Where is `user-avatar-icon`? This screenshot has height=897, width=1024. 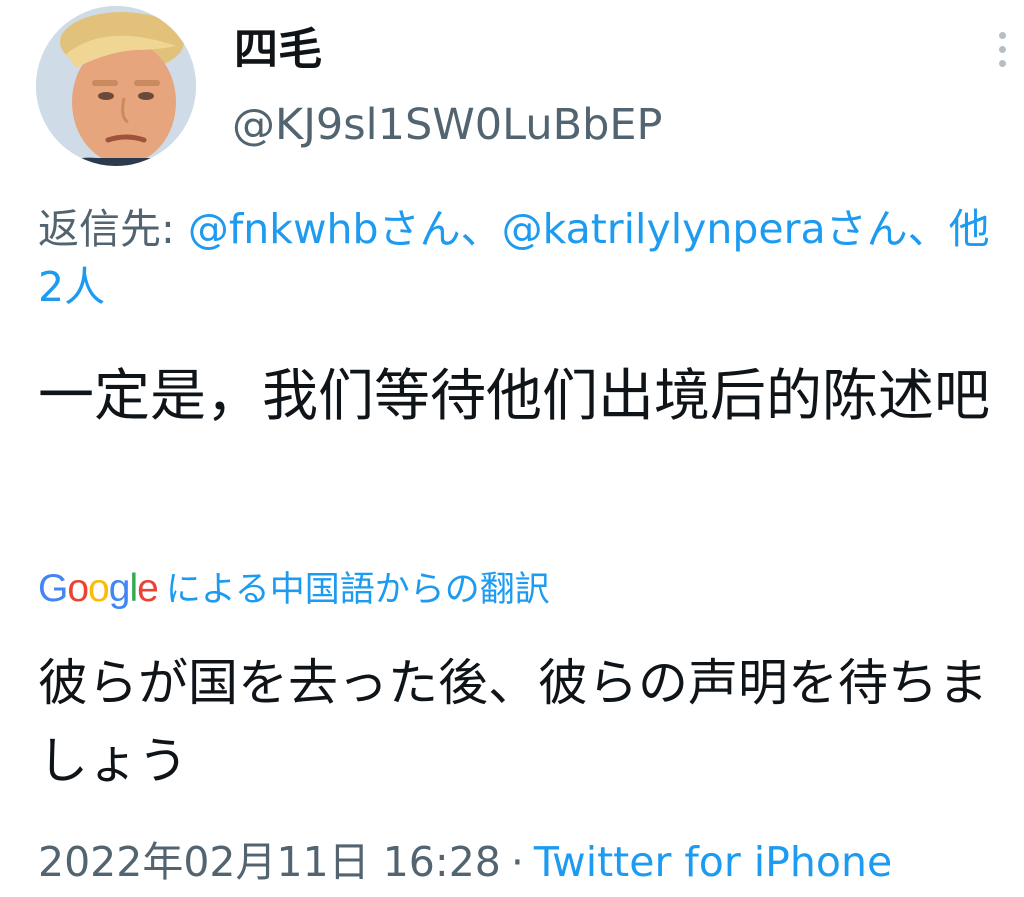 user-avatar-icon is located at coordinates (116, 86).